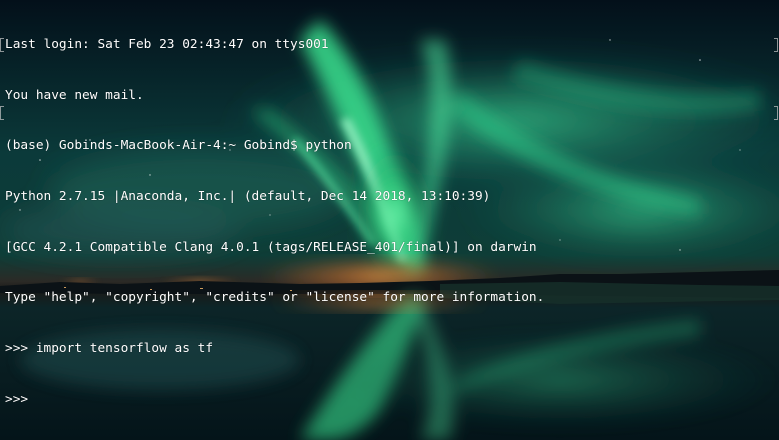 This screenshot has width=779, height=440. I want to click on text-cursor, so click(47, 398).